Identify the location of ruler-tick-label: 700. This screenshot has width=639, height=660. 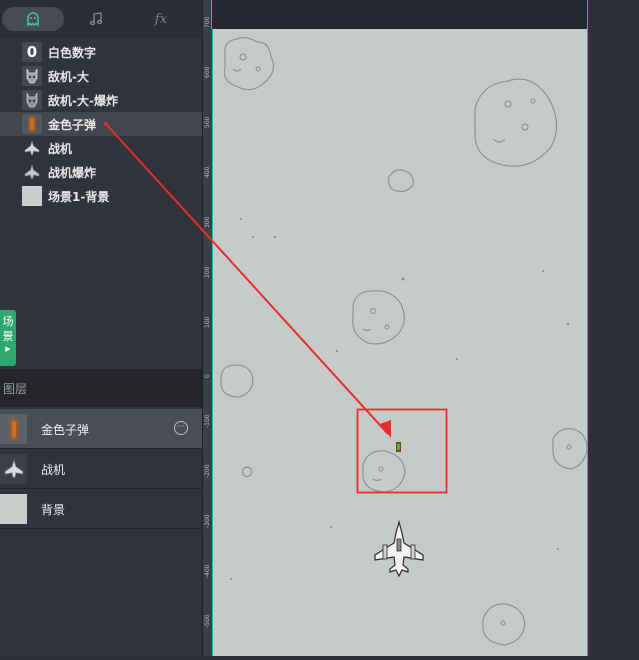
(207, 22).